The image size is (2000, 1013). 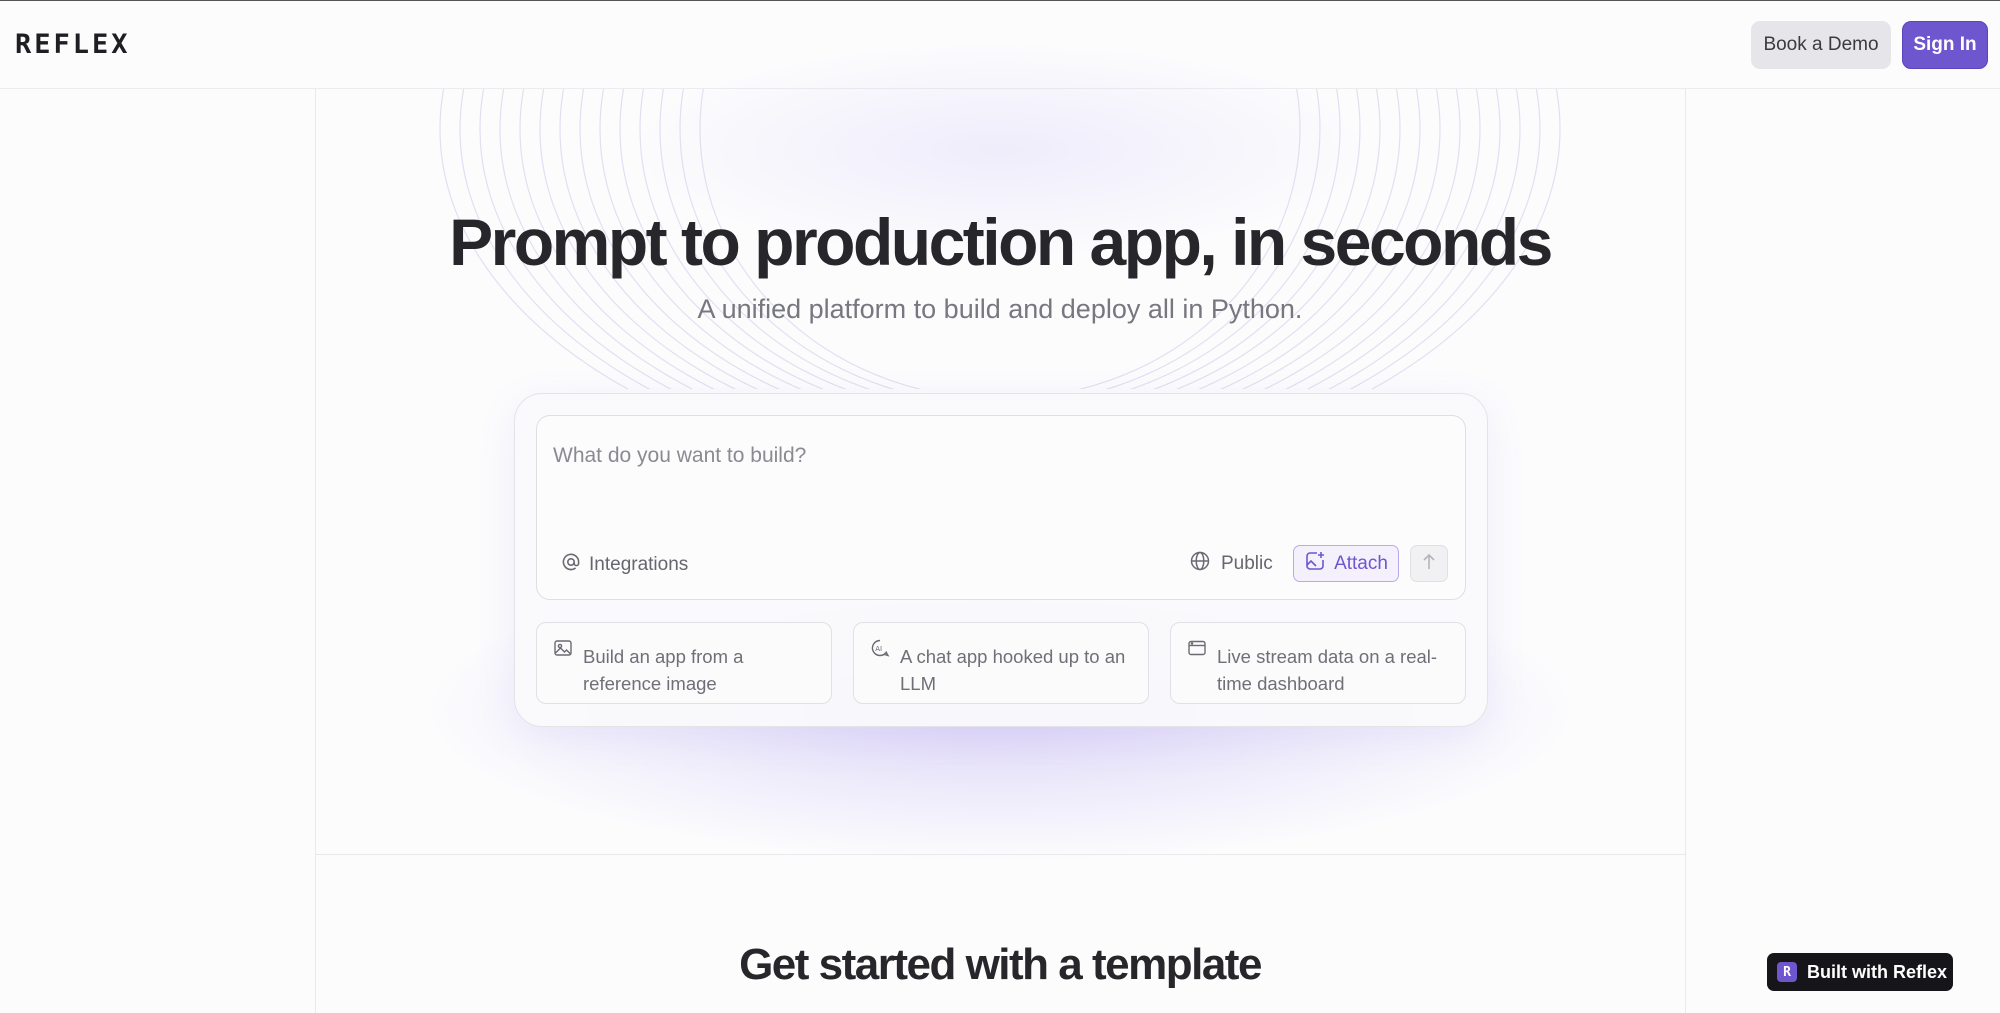 I want to click on send-button, so click(x=1429, y=563).